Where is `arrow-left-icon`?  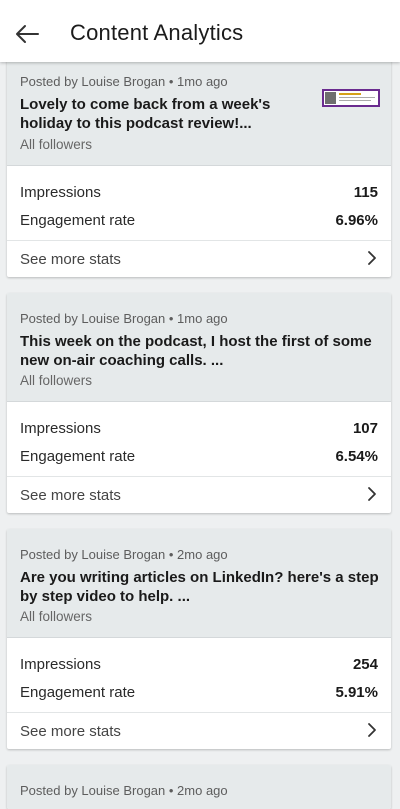 arrow-left-icon is located at coordinates (27, 34).